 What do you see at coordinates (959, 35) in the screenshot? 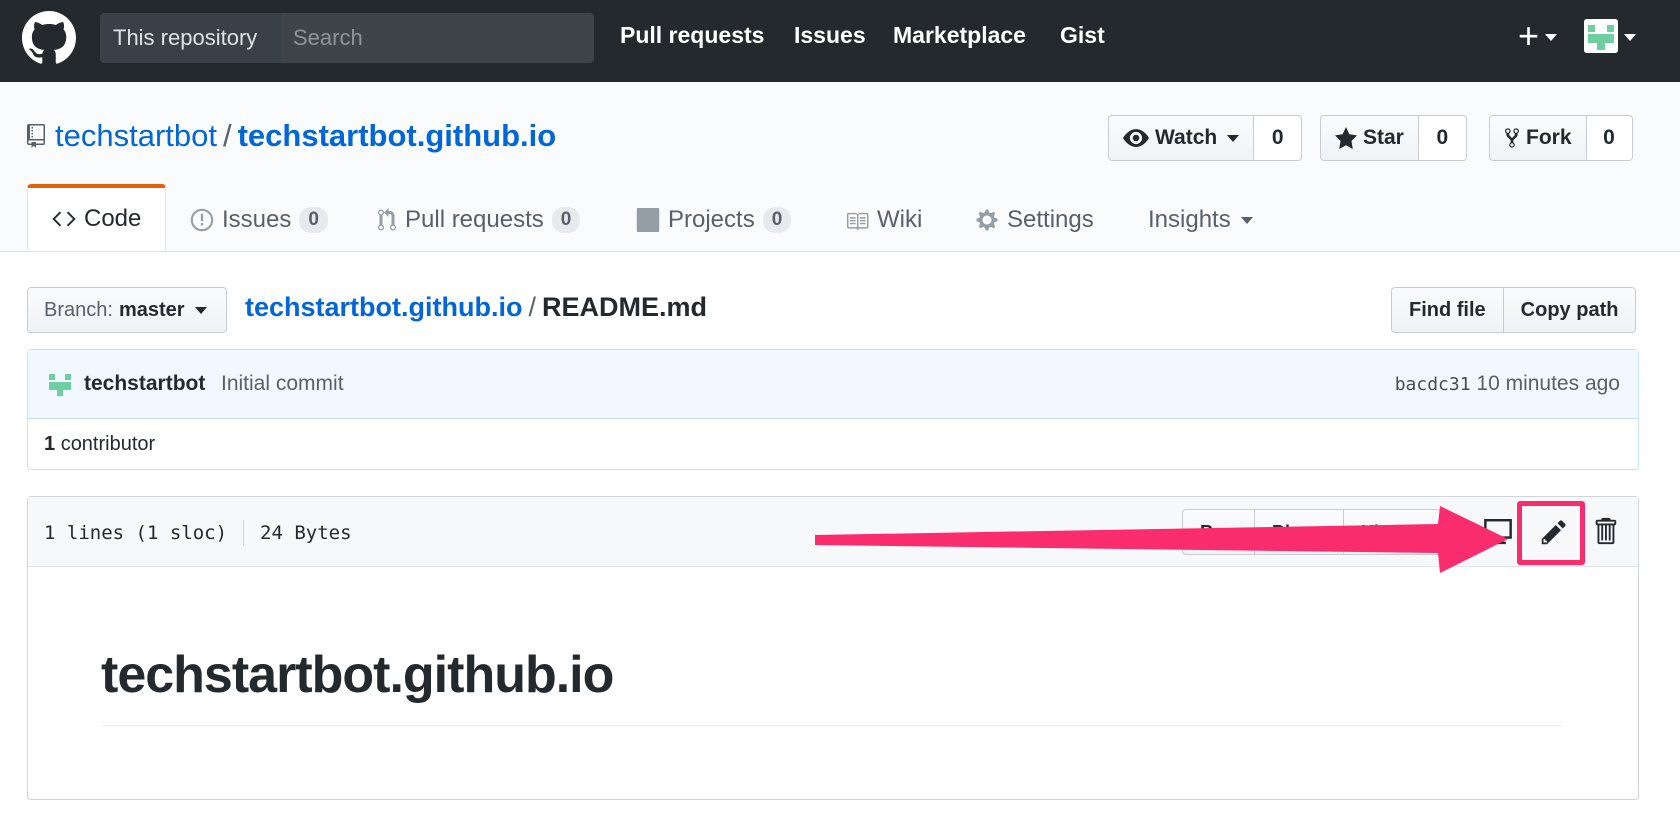
I see `nav-marketplace: Marketplace` at bounding box center [959, 35].